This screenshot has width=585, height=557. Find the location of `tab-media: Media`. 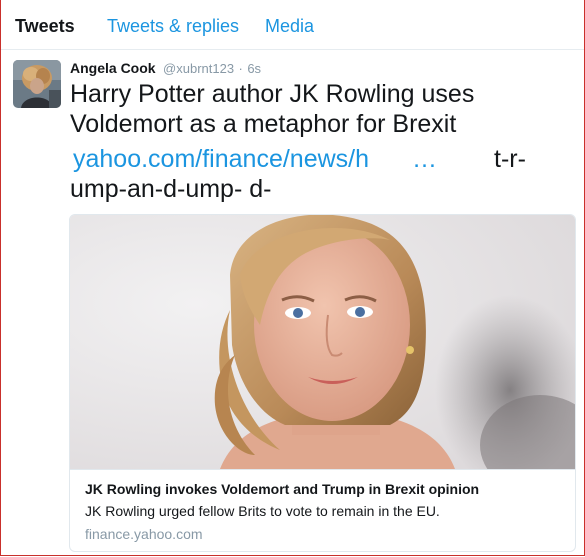

tab-media: Media is located at coordinates (289, 26).